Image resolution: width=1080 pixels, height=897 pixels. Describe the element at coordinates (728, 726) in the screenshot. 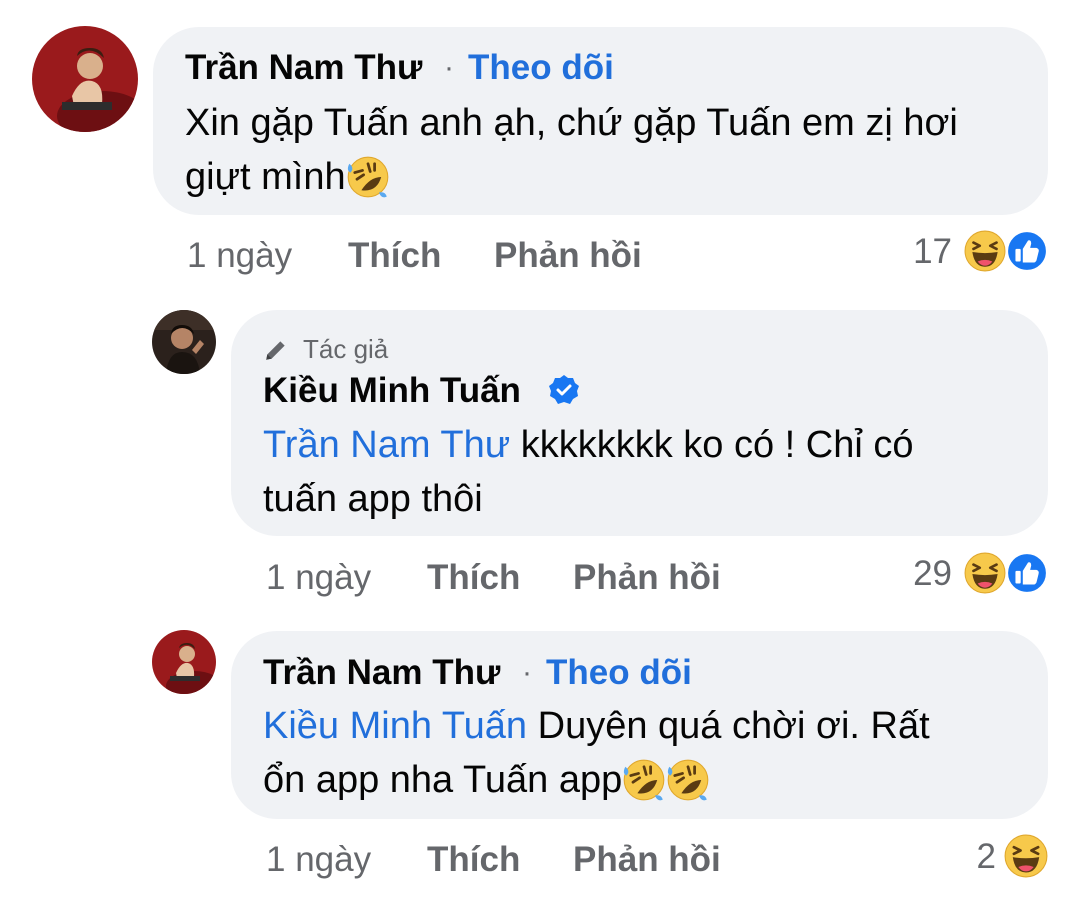

I see `comment-text-fragment: Duyên quá chời ơi. Rất` at that location.